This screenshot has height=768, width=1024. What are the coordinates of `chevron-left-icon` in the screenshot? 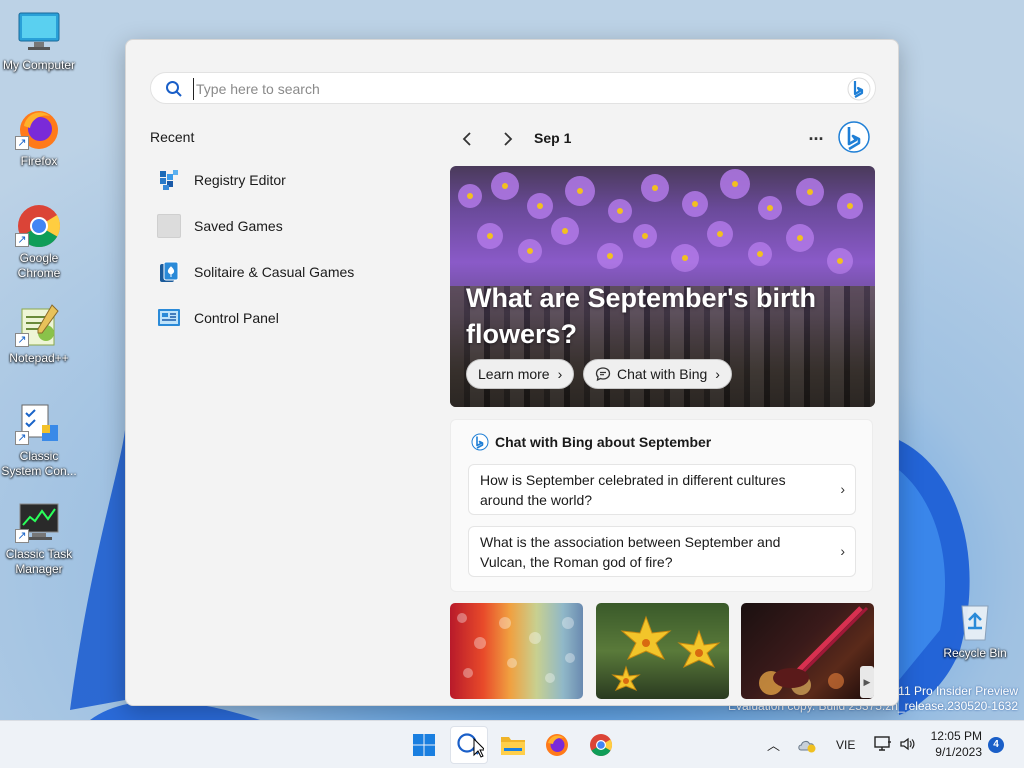 It's located at (466, 139).